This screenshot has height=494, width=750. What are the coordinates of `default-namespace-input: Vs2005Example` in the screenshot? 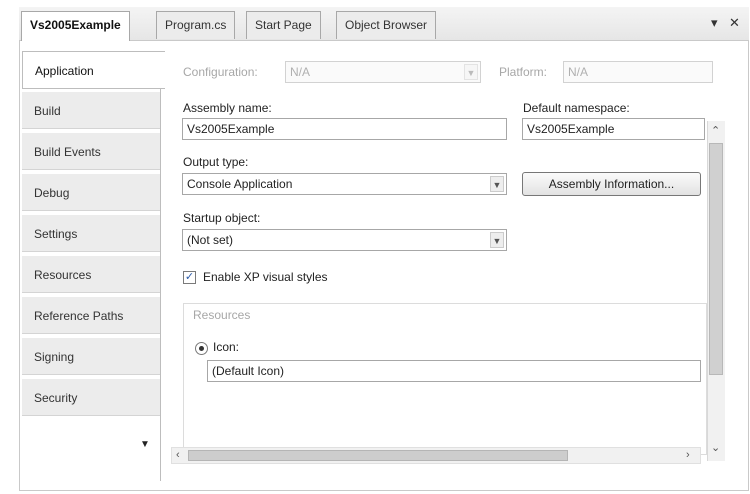 It's located at (613, 129).